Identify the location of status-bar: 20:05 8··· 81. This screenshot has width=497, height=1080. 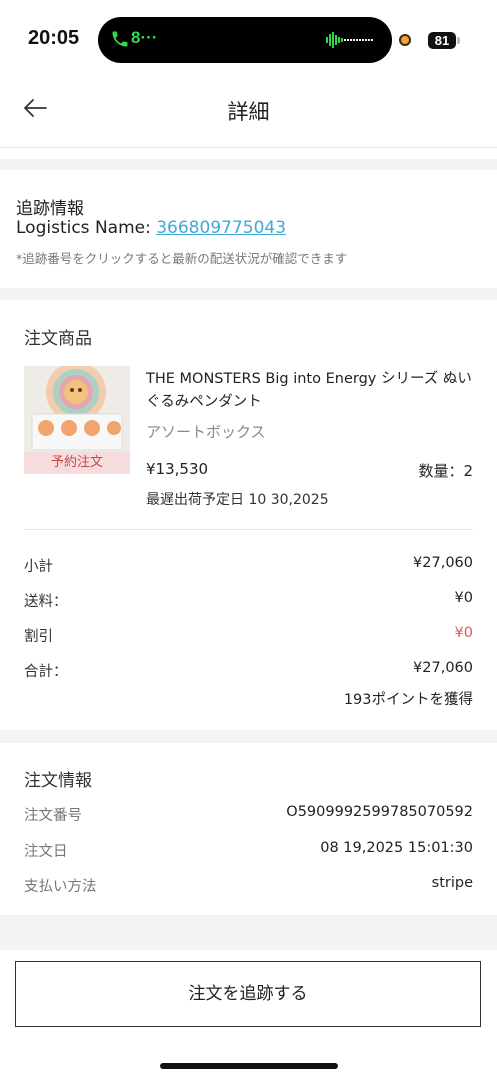
(248, 35).